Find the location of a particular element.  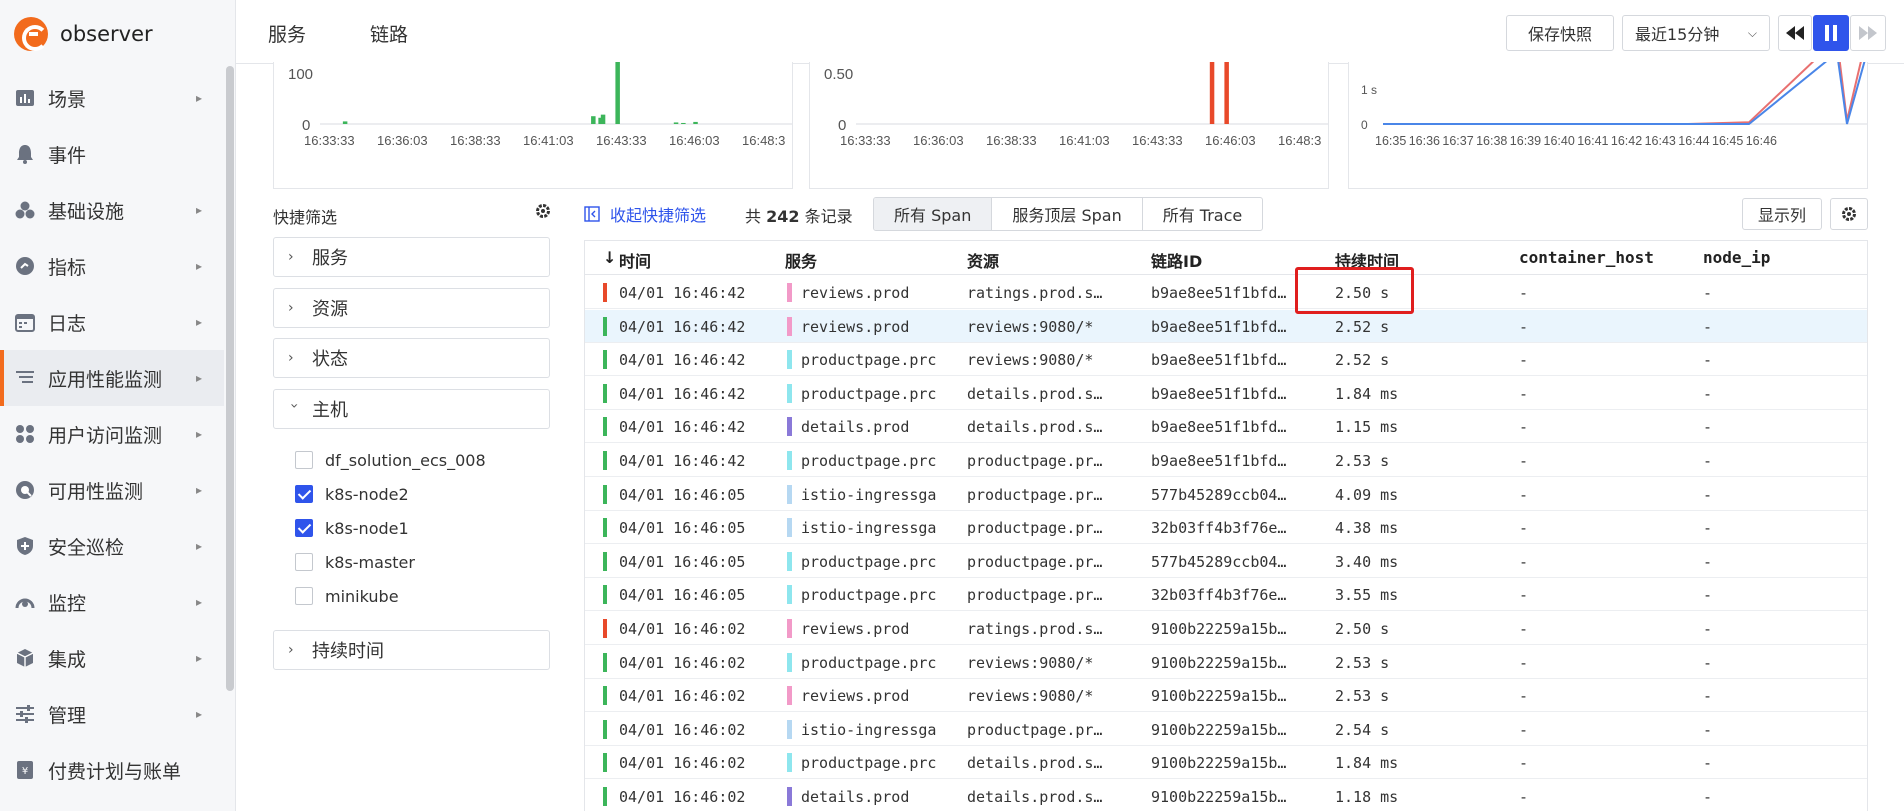

x-tick-label: 16:41 is located at coordinates (1592, 141).